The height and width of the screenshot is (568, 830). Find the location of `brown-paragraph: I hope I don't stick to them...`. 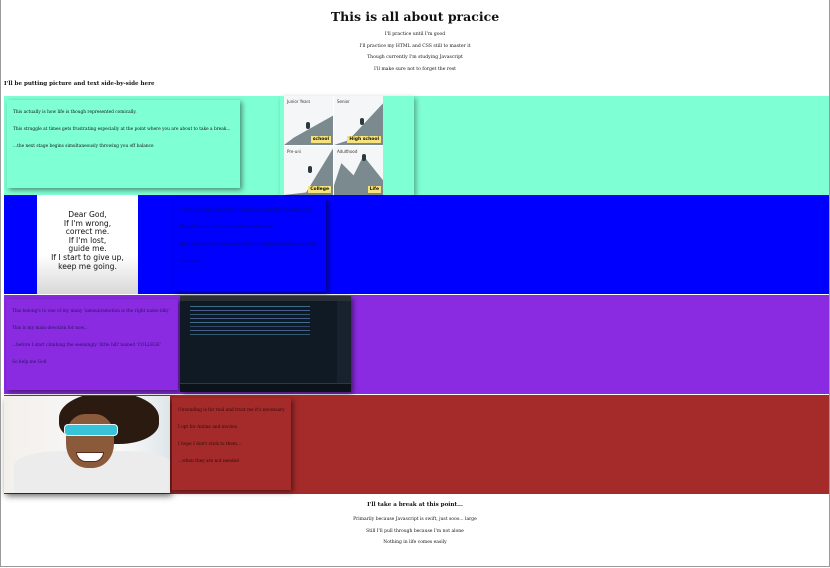

brown-paragraph: I hope I don't stick to them... is located at coordinates (210, 444).